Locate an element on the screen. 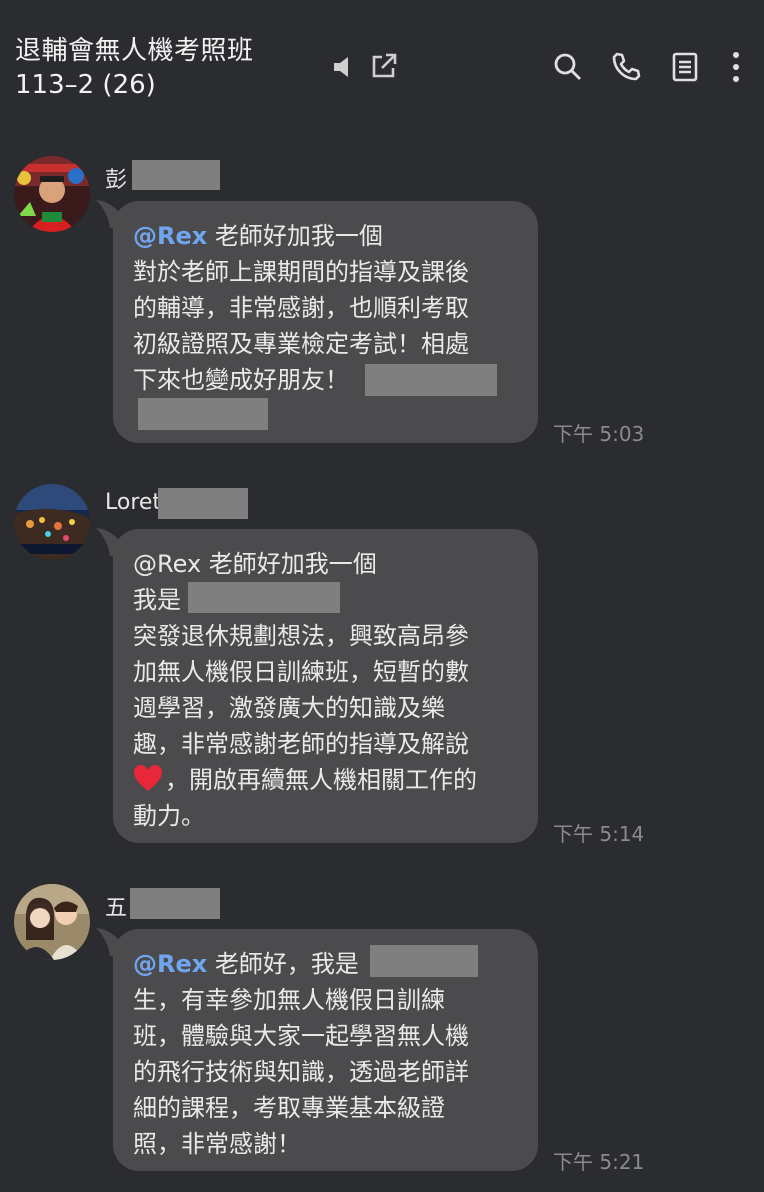 This screenshot has height=1192, width=764. message-line: 週學習，激發廣大的知識及樂 is located at coordinates (289, 708).